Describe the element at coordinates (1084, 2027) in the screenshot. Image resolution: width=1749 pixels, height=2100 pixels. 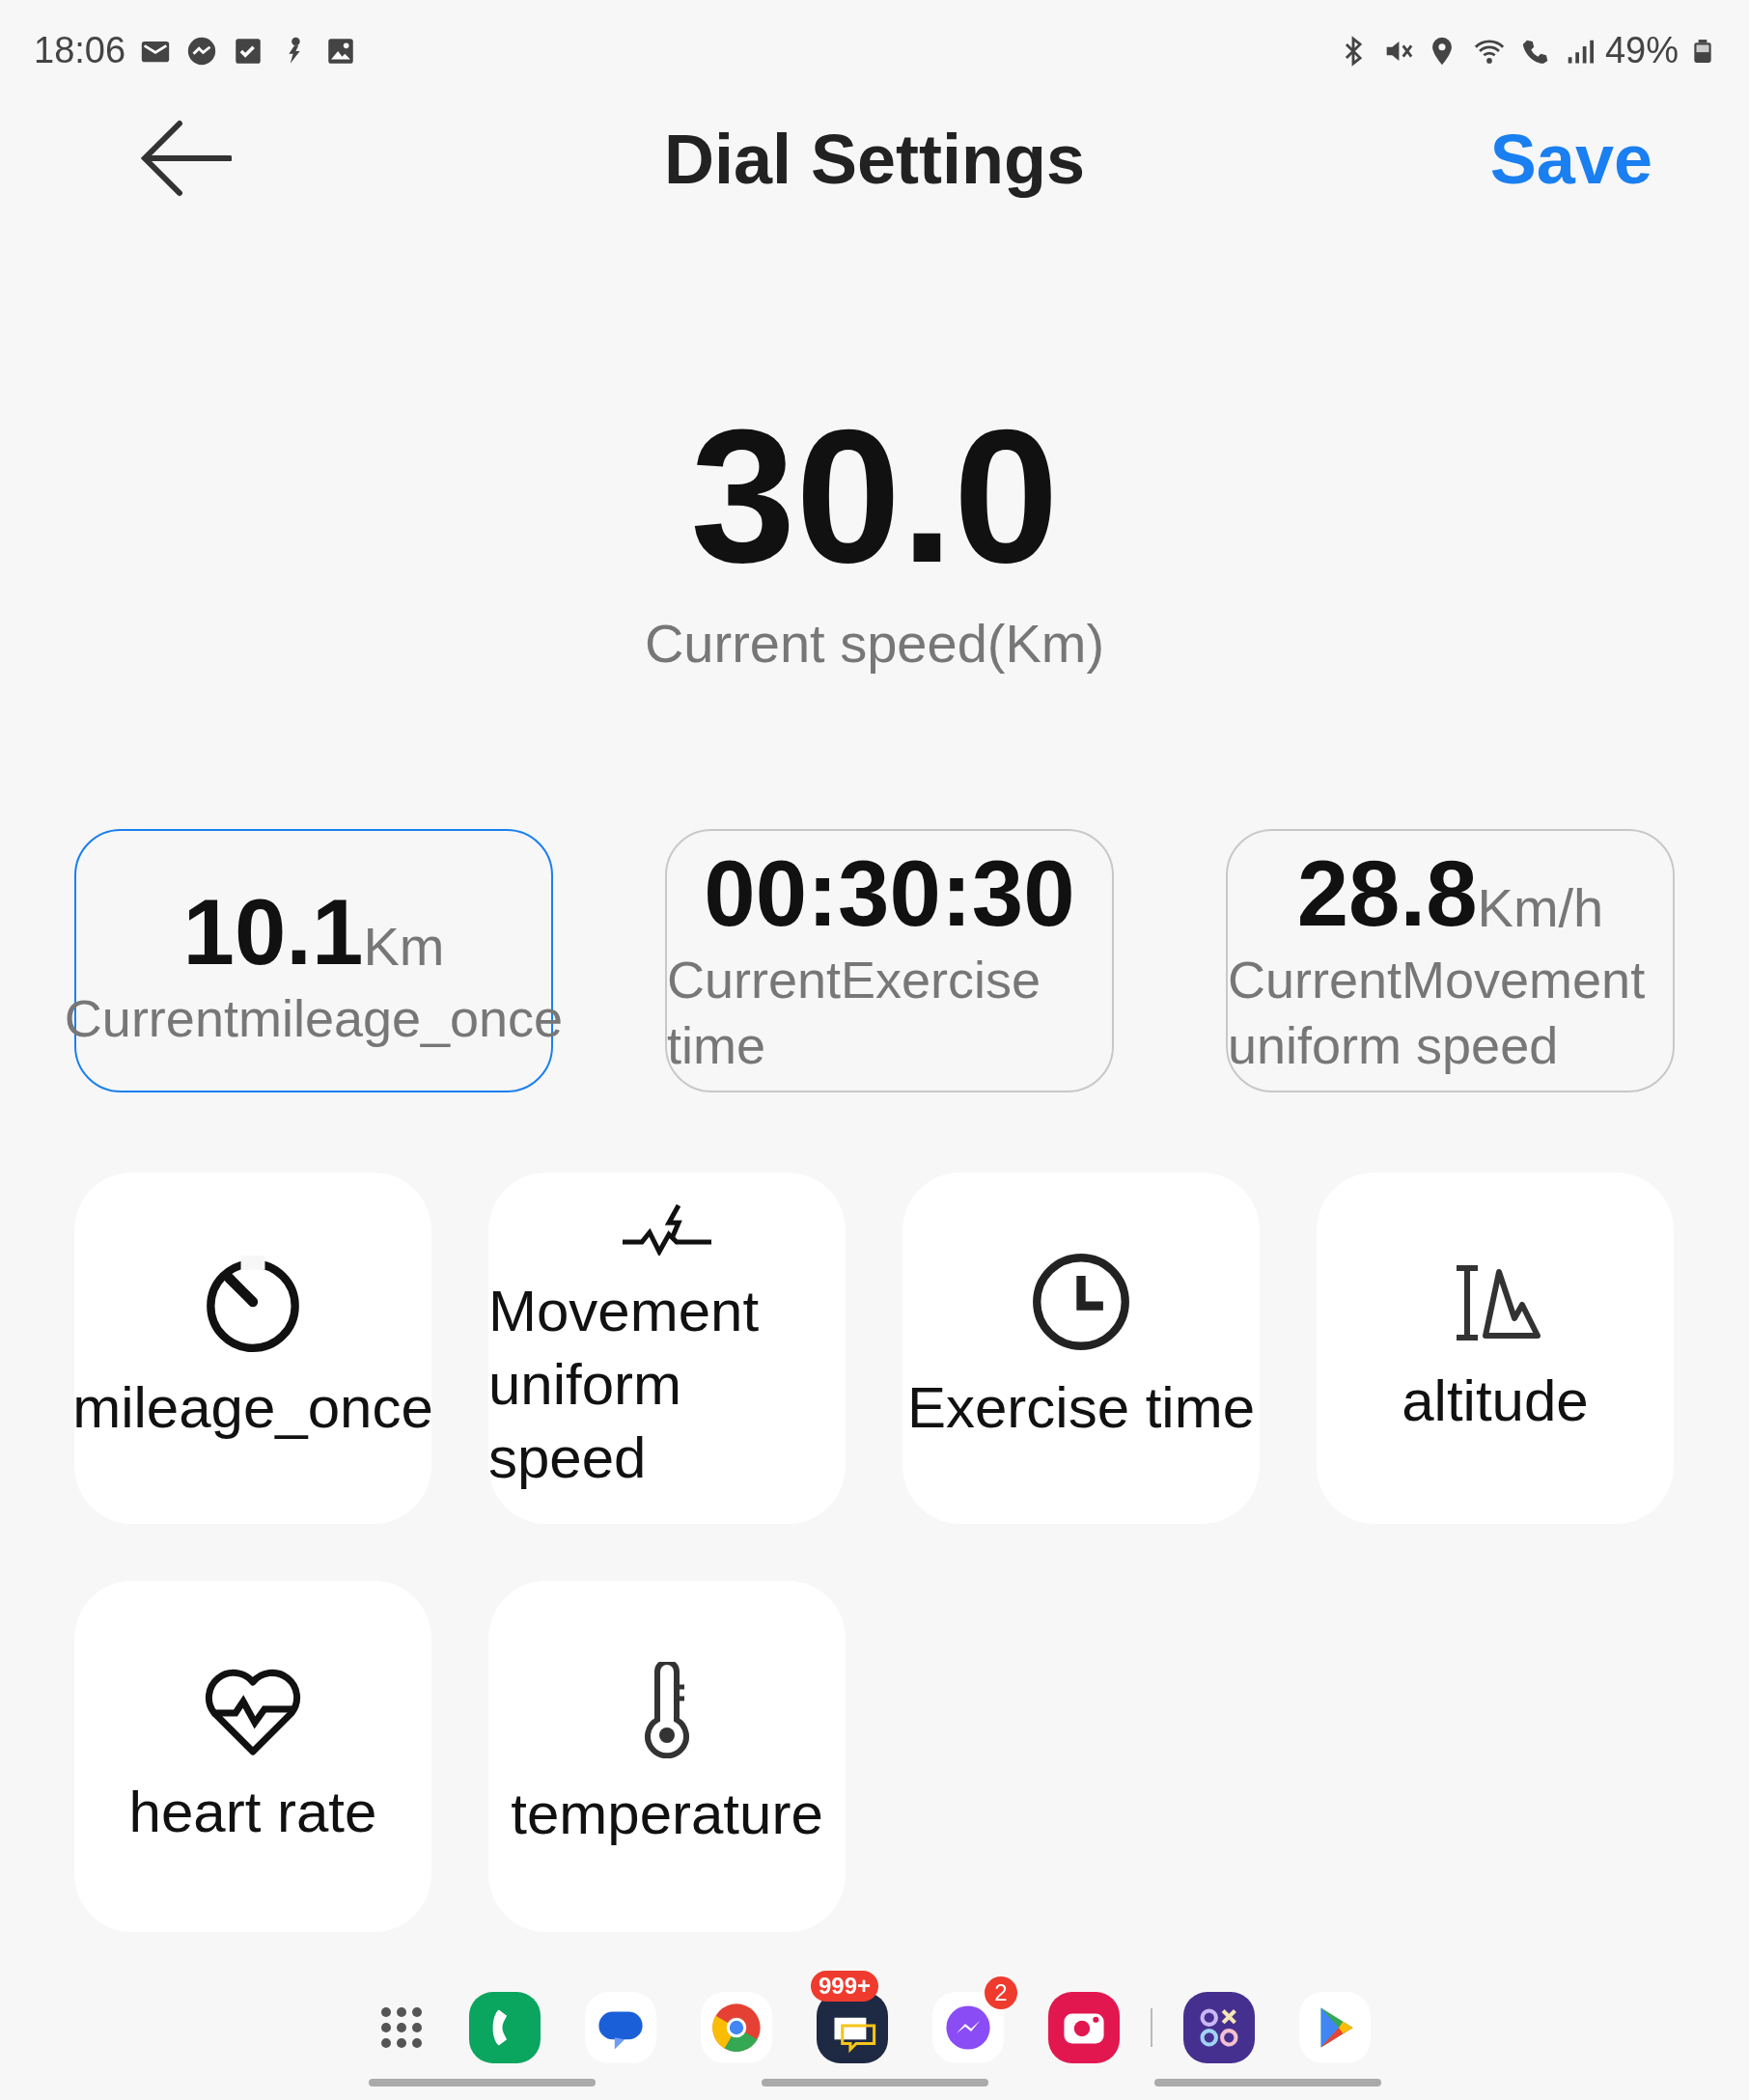
I see `camera-app-icon` at that location.